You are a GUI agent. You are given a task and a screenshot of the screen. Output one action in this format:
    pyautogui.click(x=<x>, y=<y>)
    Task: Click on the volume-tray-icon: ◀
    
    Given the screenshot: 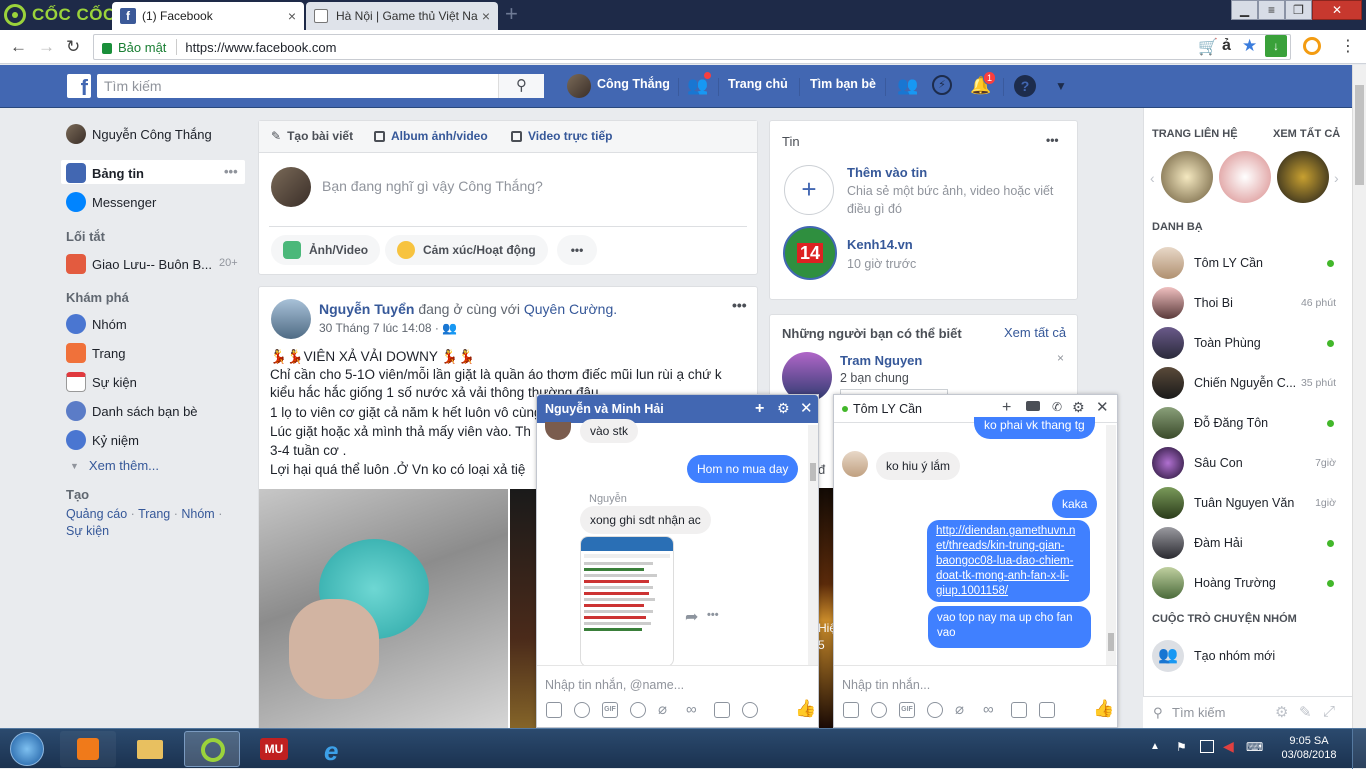 What is the action you would take?
    pyautogui.click(x=1228, y=746)
    